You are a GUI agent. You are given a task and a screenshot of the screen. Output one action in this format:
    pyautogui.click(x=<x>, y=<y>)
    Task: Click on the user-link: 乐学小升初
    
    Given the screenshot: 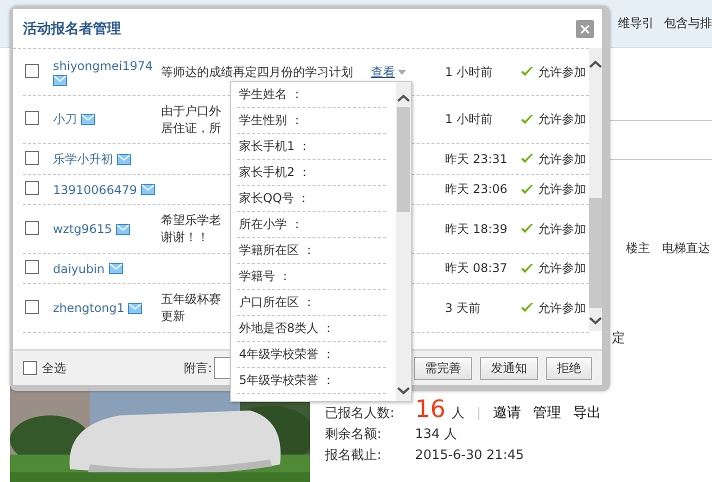 What is the action you would take?
    pyautogui.click(x=83, y=159)
    